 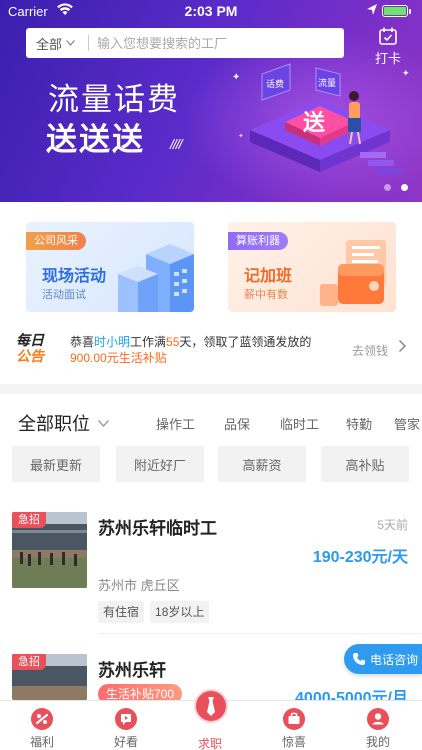 What do you see at coordinates (156, 278) in the screenshot?
I see `buildings-icon` at bounding box center [156, 278].